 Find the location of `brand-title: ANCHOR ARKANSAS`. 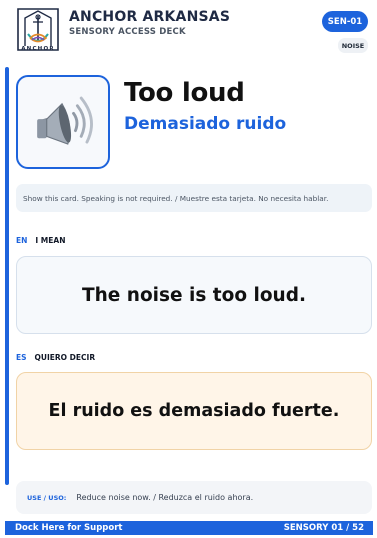

brand-title: ANCHOR ARKANSAS is located at coordinates (150, 17).